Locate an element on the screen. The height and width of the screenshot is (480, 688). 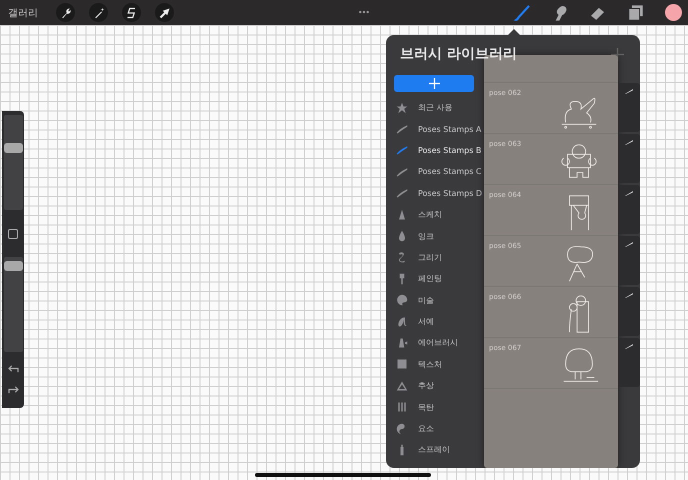
panel-title: 브러시 라이브러리 is located at coordinates (458, 54).